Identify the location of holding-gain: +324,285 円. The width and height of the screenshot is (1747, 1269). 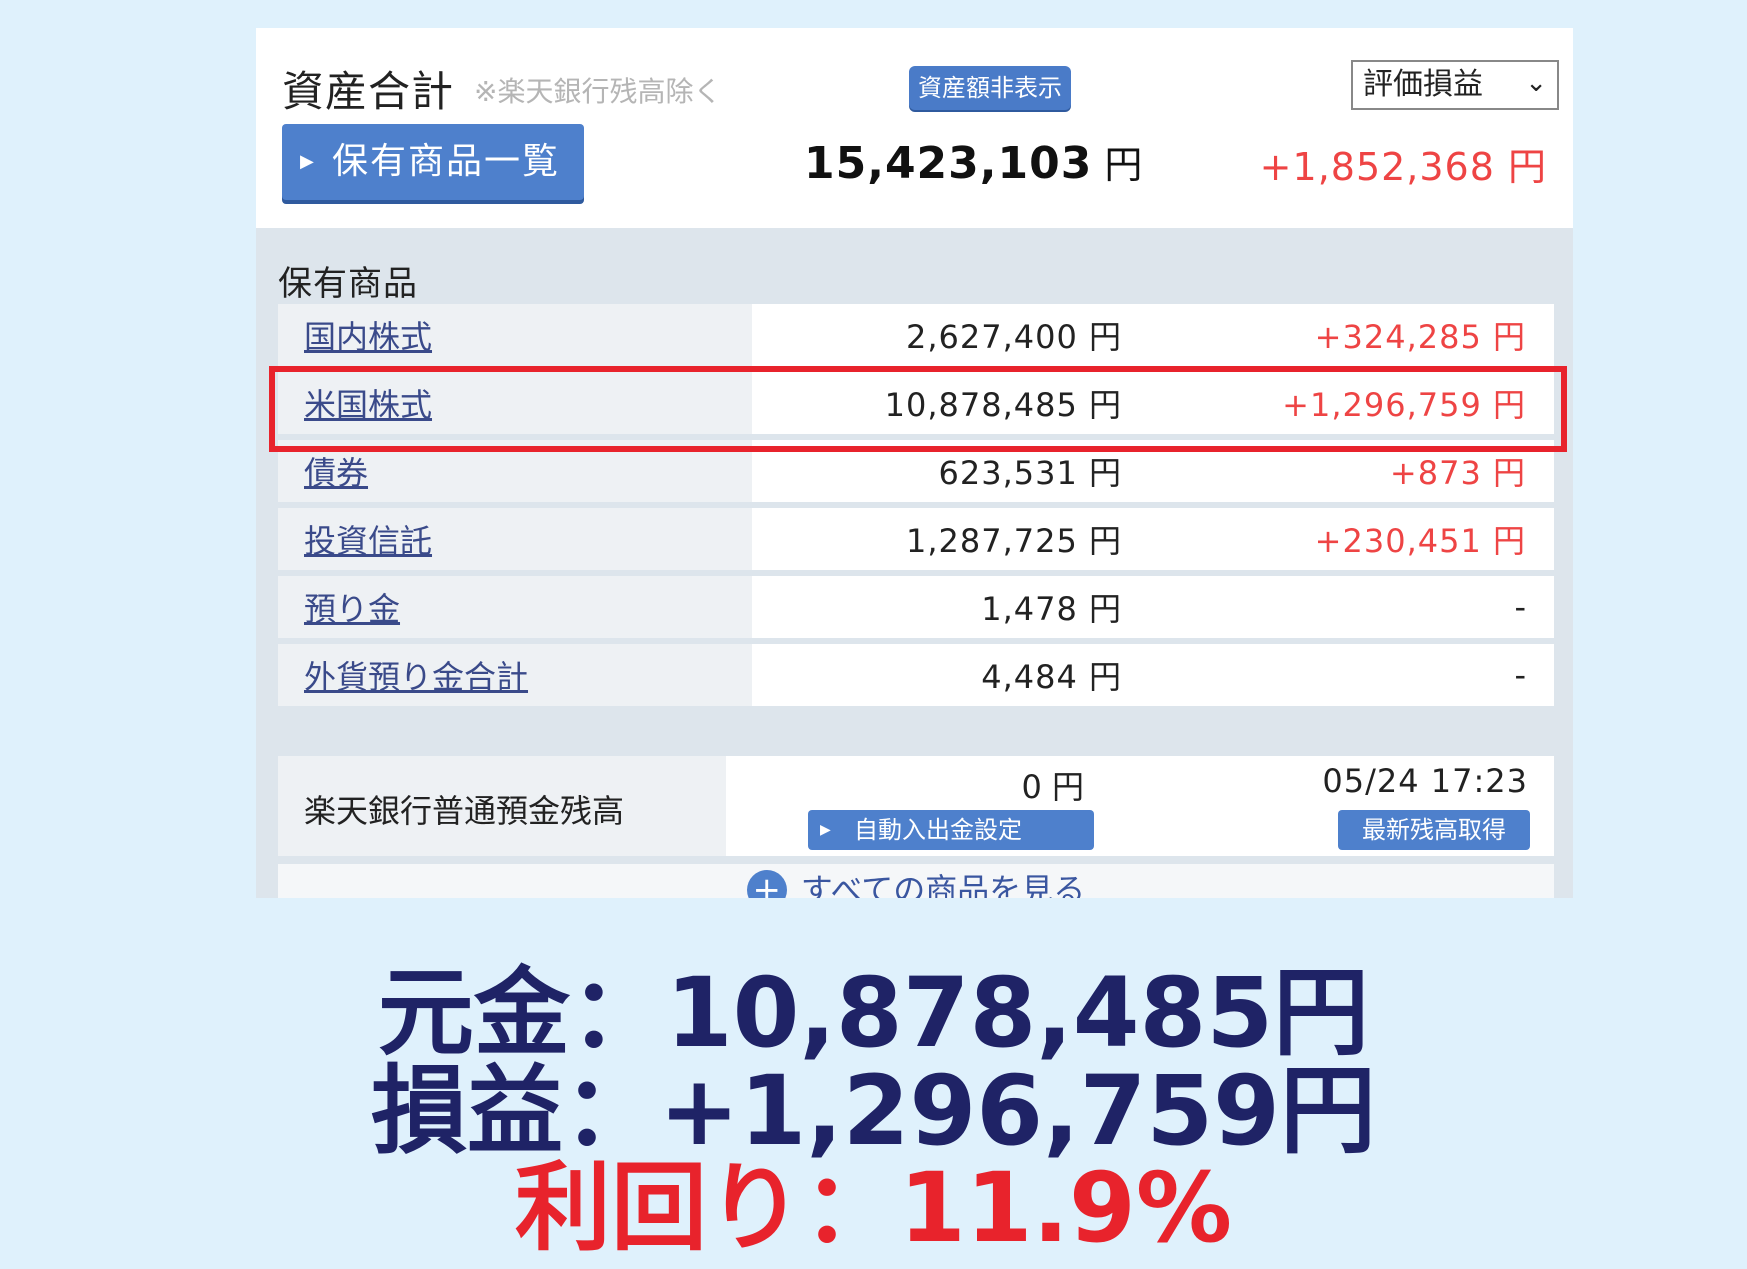
(1345, 335).